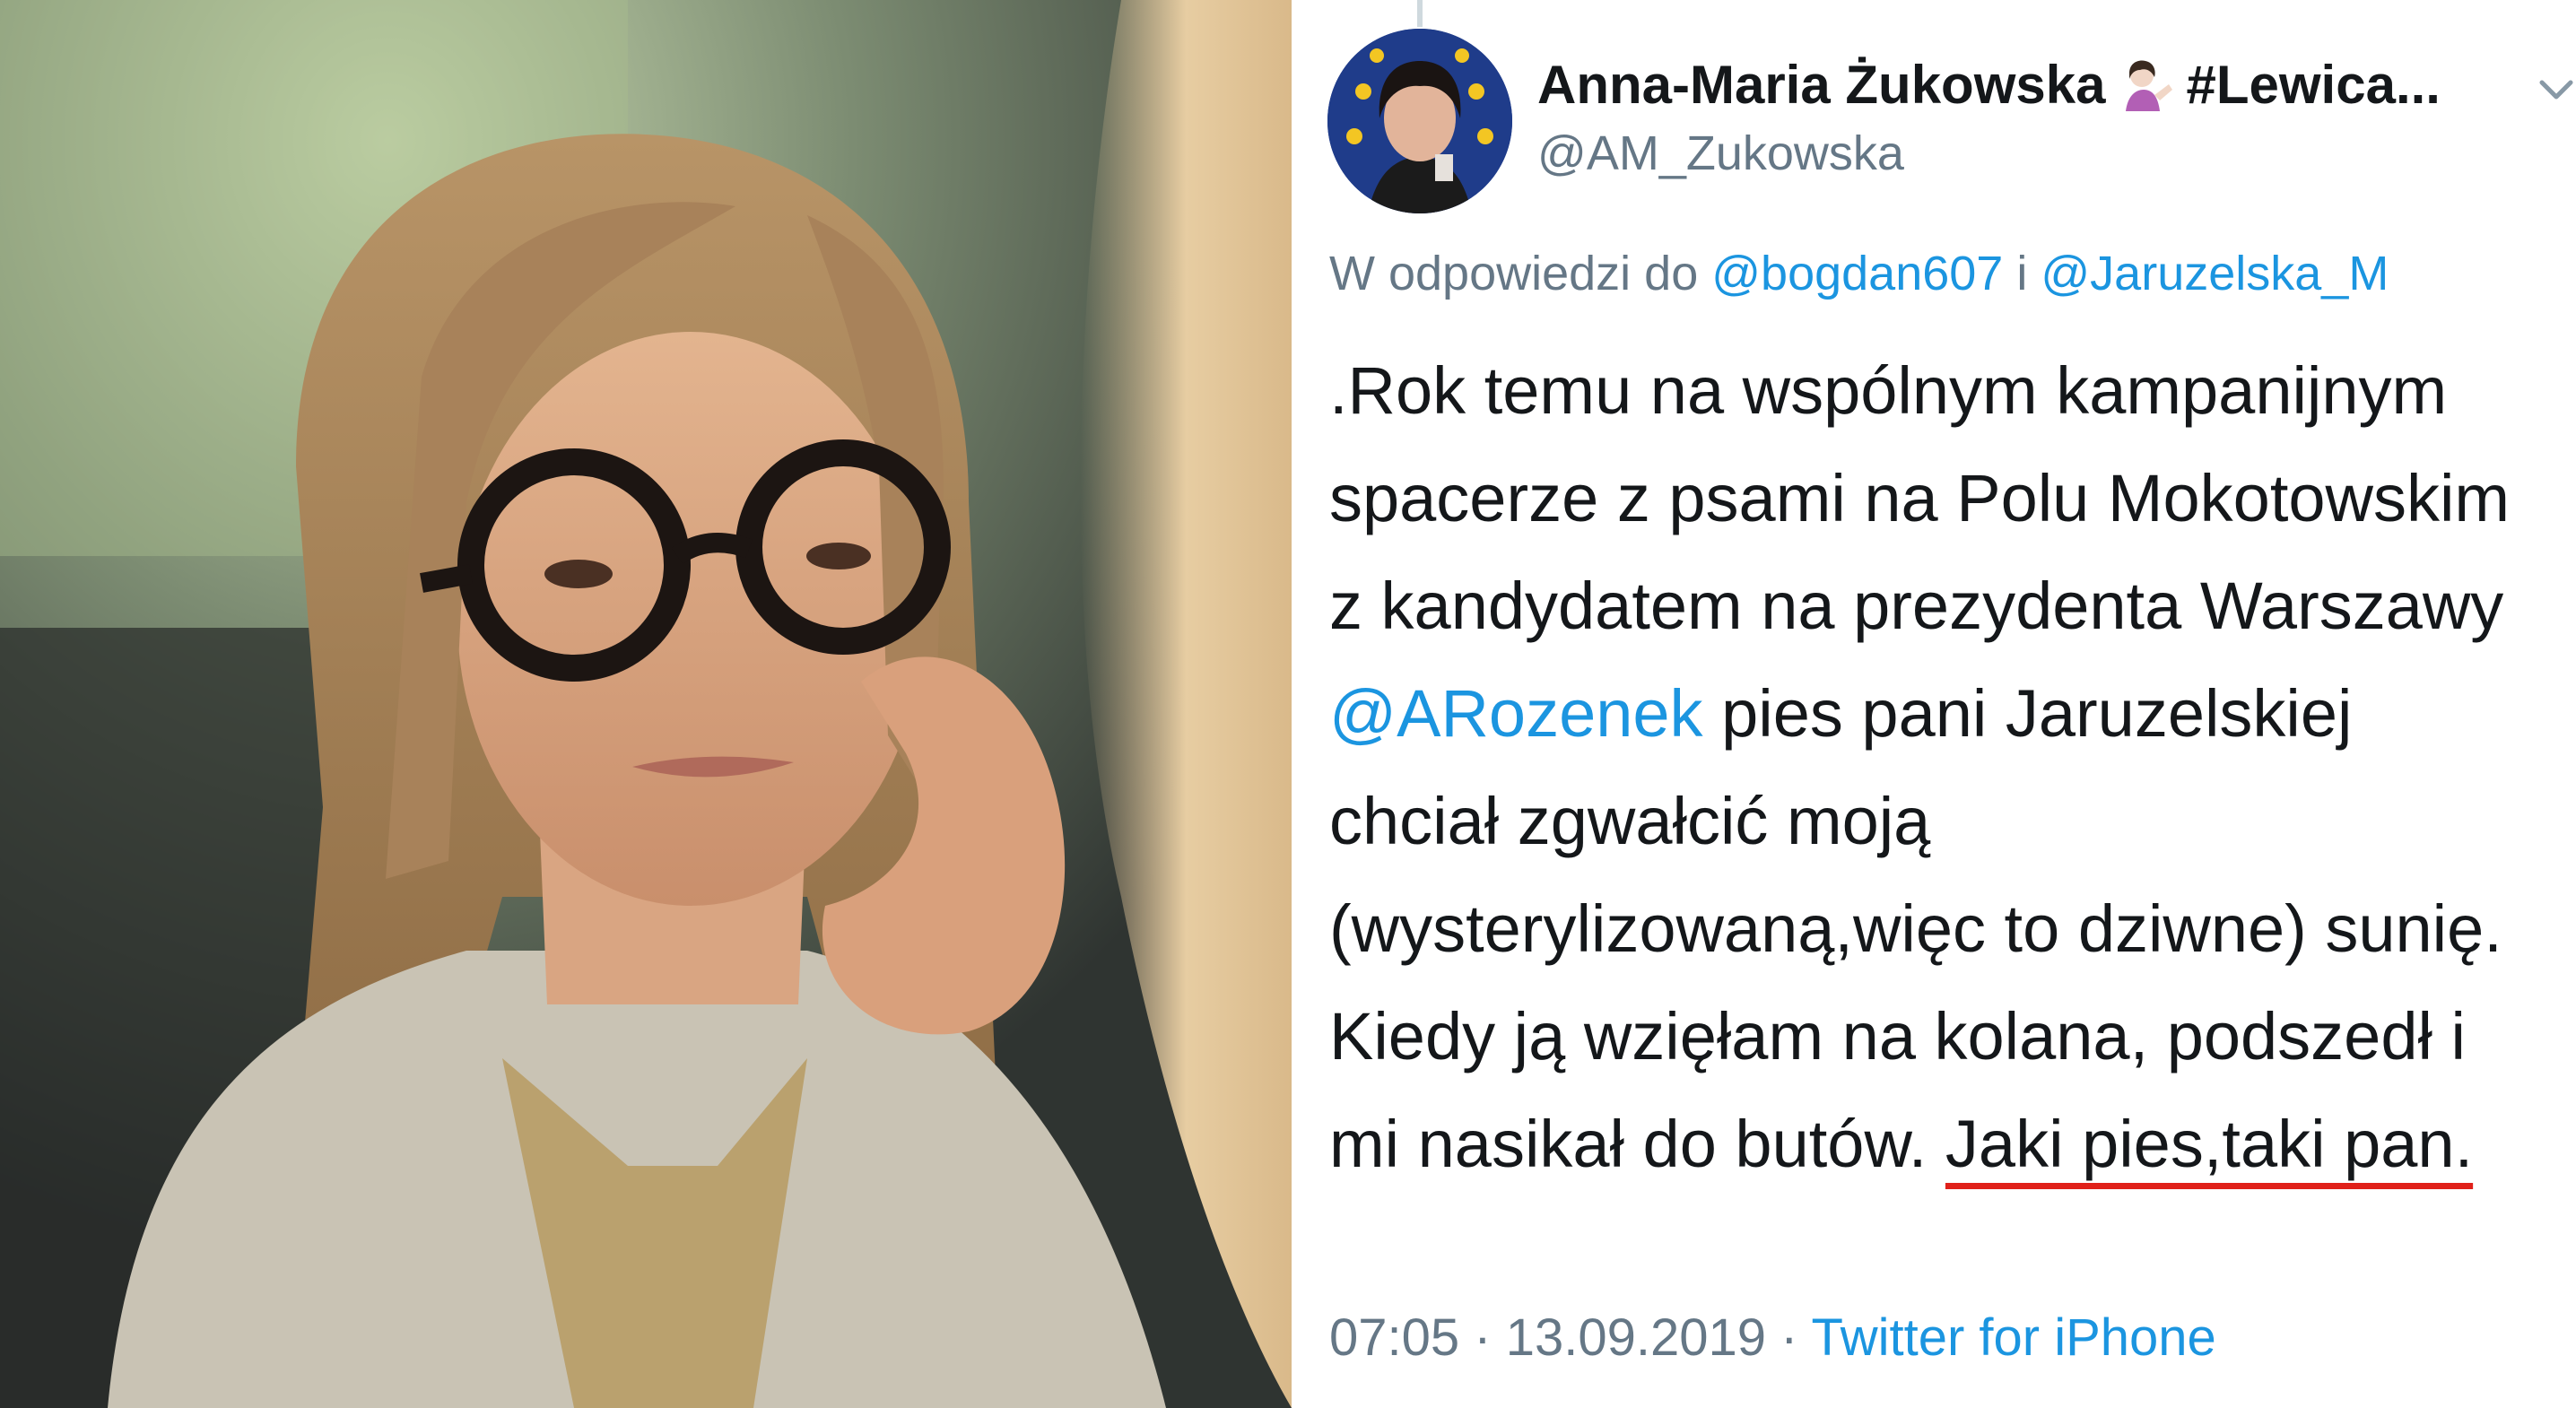  What do you see at coordinates (2556, 89) in the screenshot?
I see `chevron-down-icon` at bounding box center [2556, 89].